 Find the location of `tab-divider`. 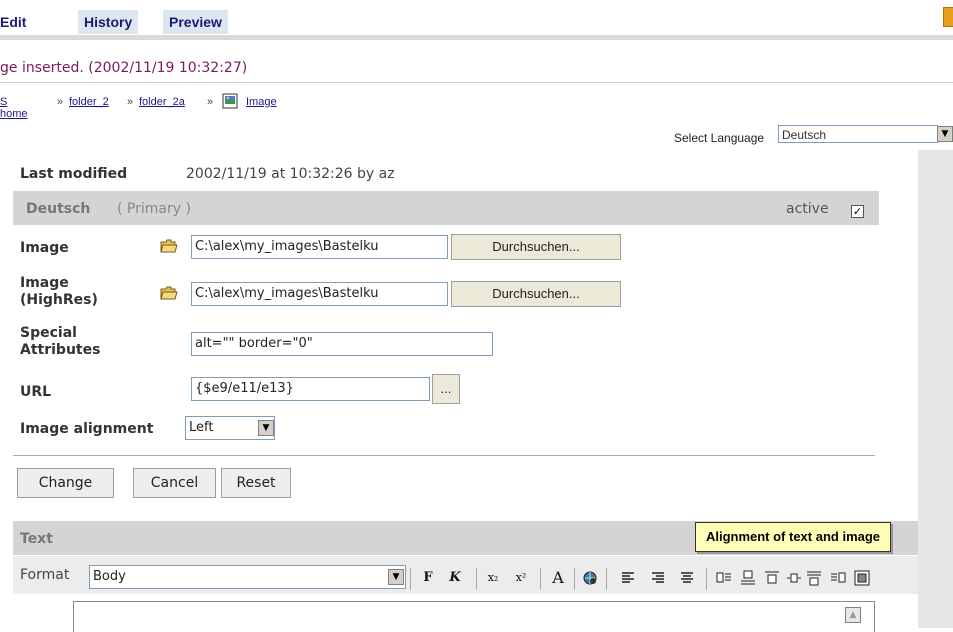

tab-divider is located at coordinates (476, 37).